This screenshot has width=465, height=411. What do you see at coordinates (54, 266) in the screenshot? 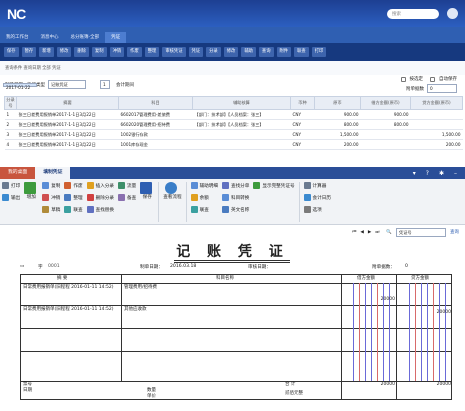
I see `voucher-number: 0001` at bounding box center [54, 266].